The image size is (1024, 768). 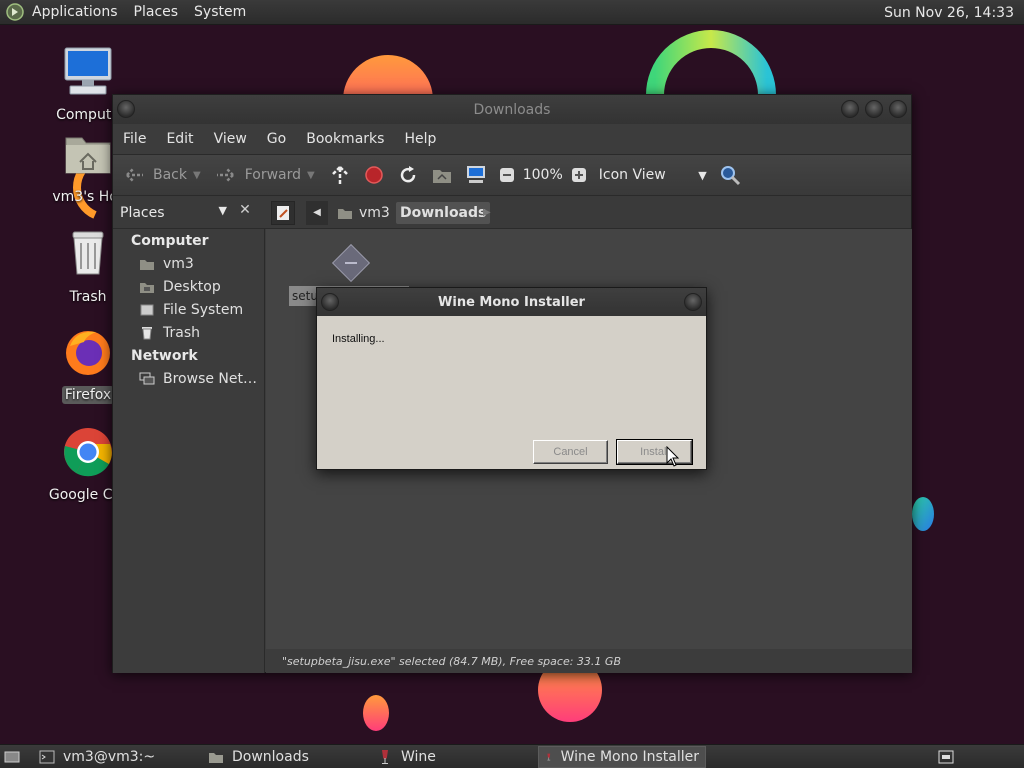 I want to click on computer-button, so click(x=476, y=175).